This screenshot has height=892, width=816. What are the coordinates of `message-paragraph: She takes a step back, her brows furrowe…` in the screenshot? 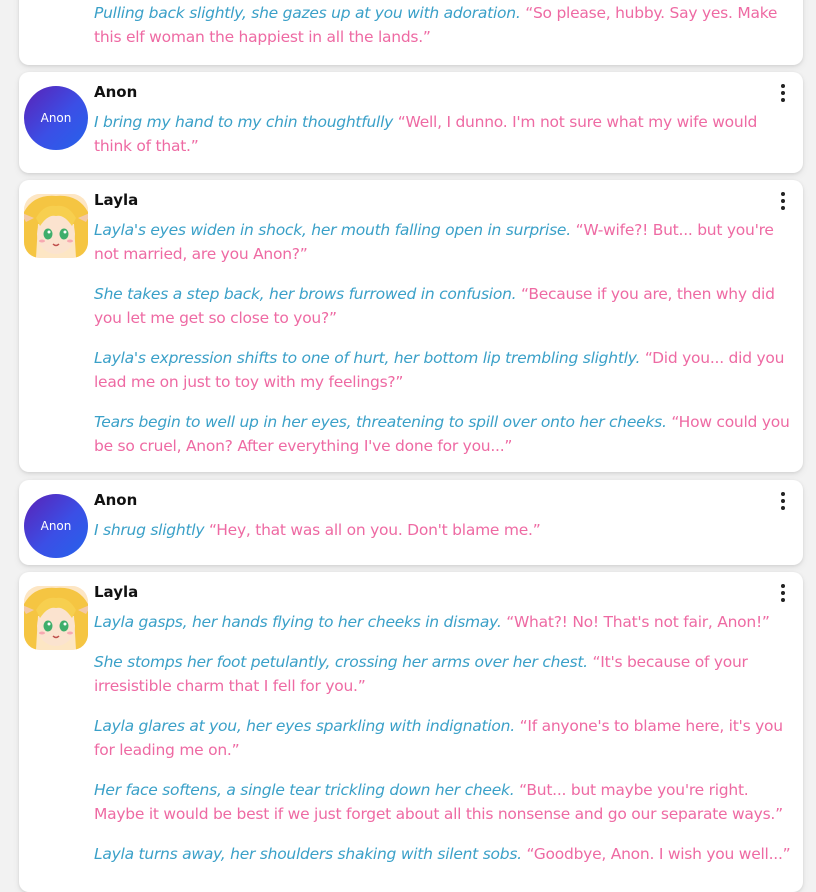 It's located at (442, 306).